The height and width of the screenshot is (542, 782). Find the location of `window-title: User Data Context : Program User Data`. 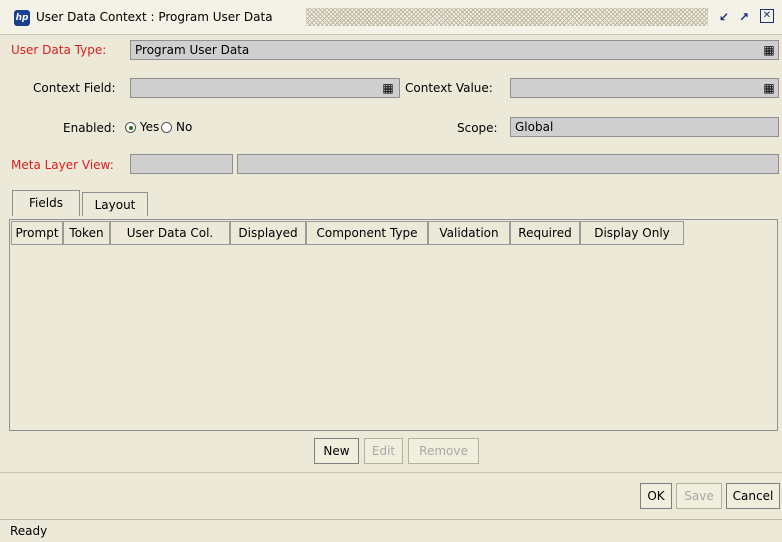

window-title: User Data Context : Program User Data is located at coordinates (154, 17).